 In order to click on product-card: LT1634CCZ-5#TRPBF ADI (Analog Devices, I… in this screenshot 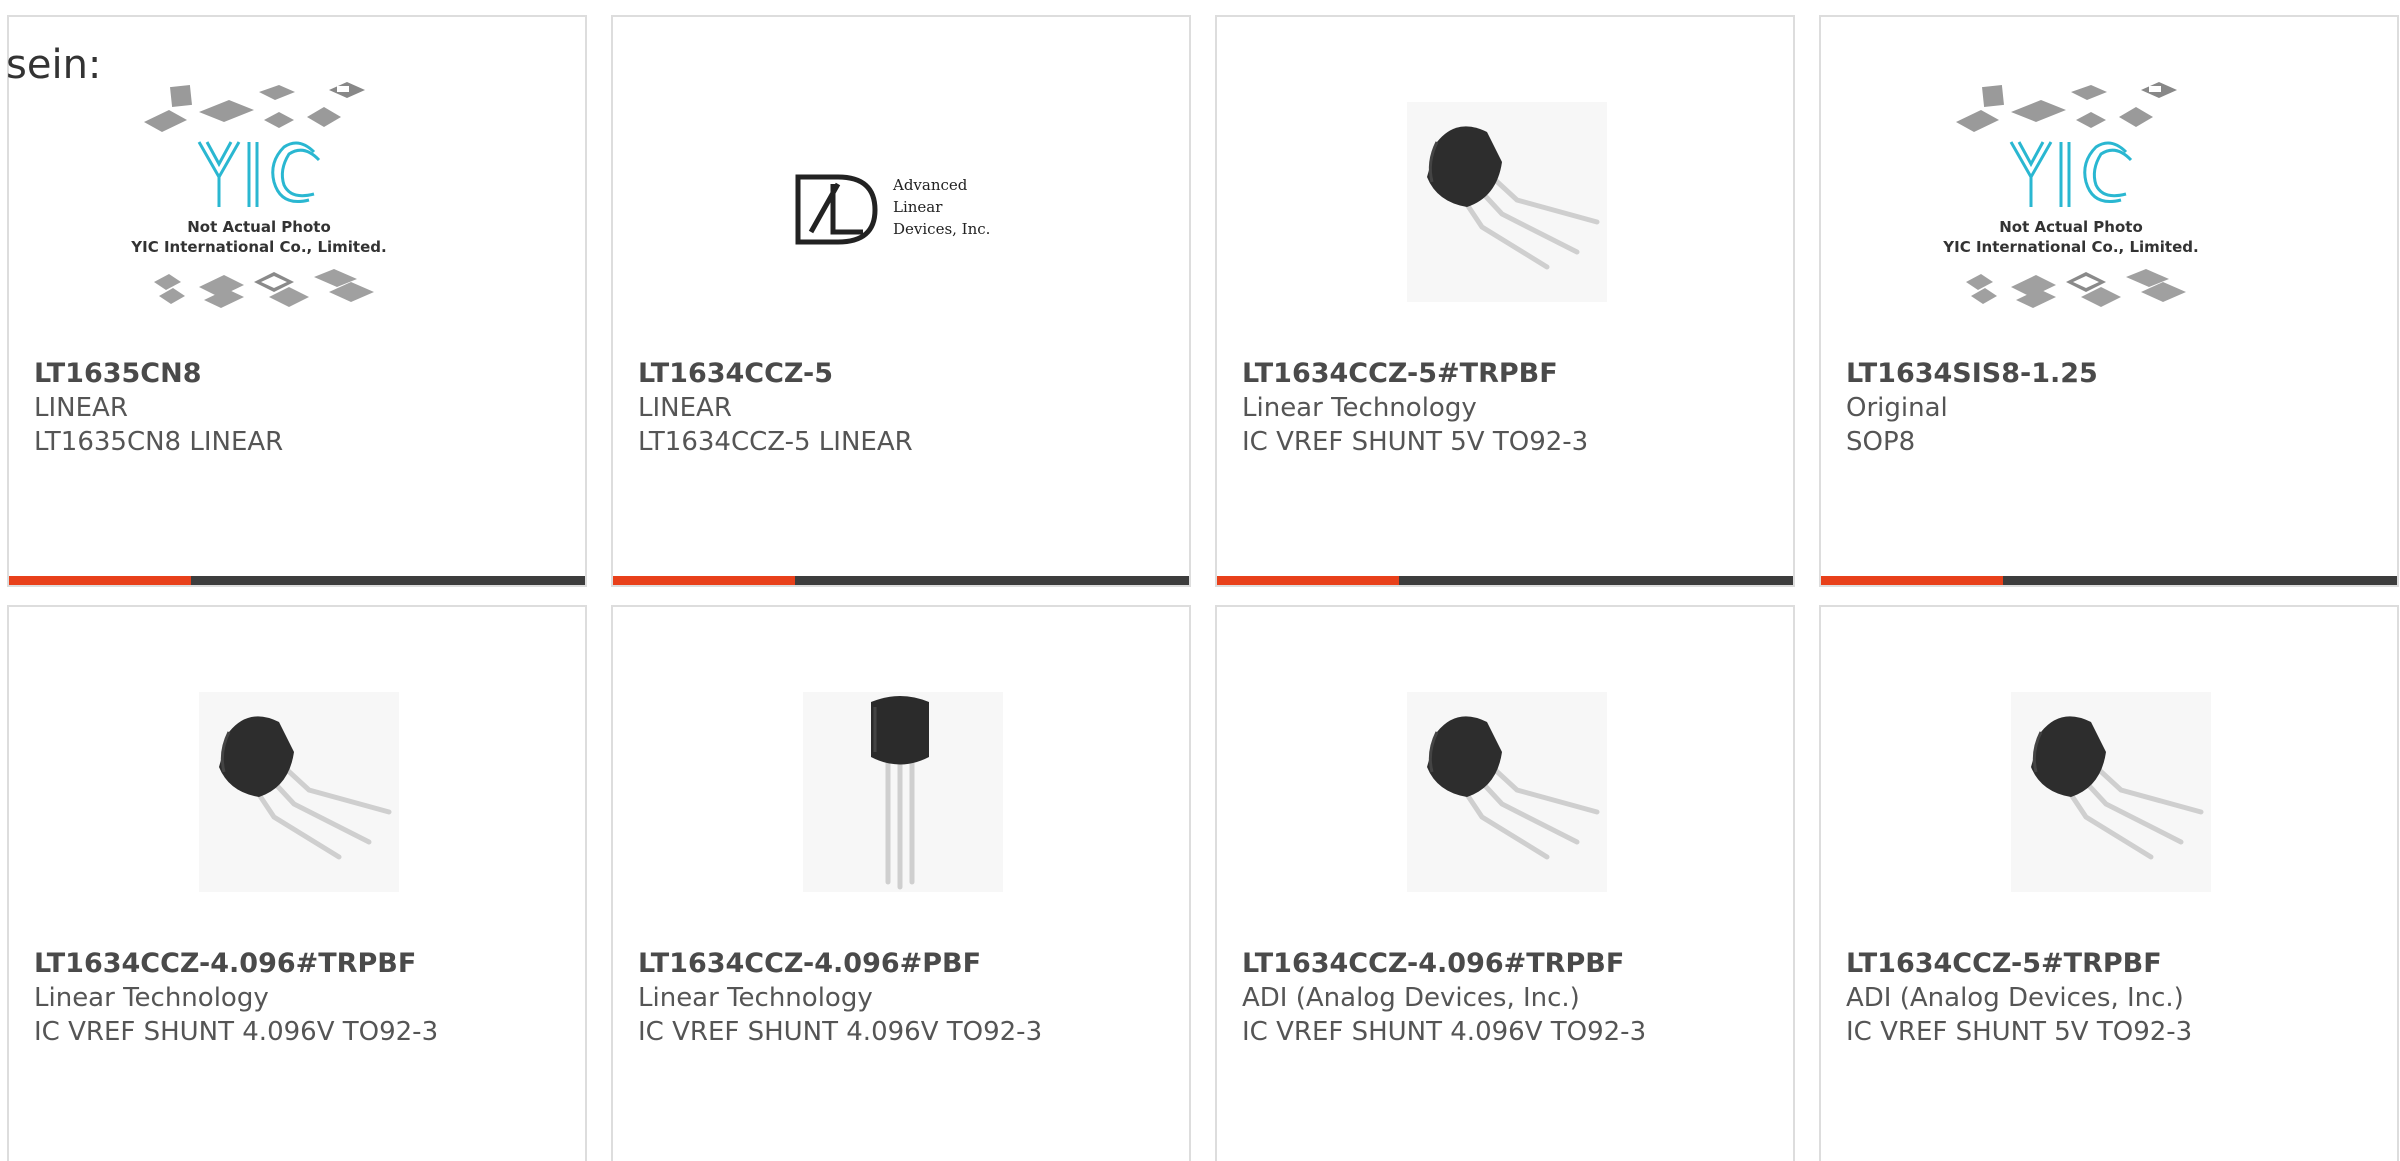, I will do `click(2109, 883)`.